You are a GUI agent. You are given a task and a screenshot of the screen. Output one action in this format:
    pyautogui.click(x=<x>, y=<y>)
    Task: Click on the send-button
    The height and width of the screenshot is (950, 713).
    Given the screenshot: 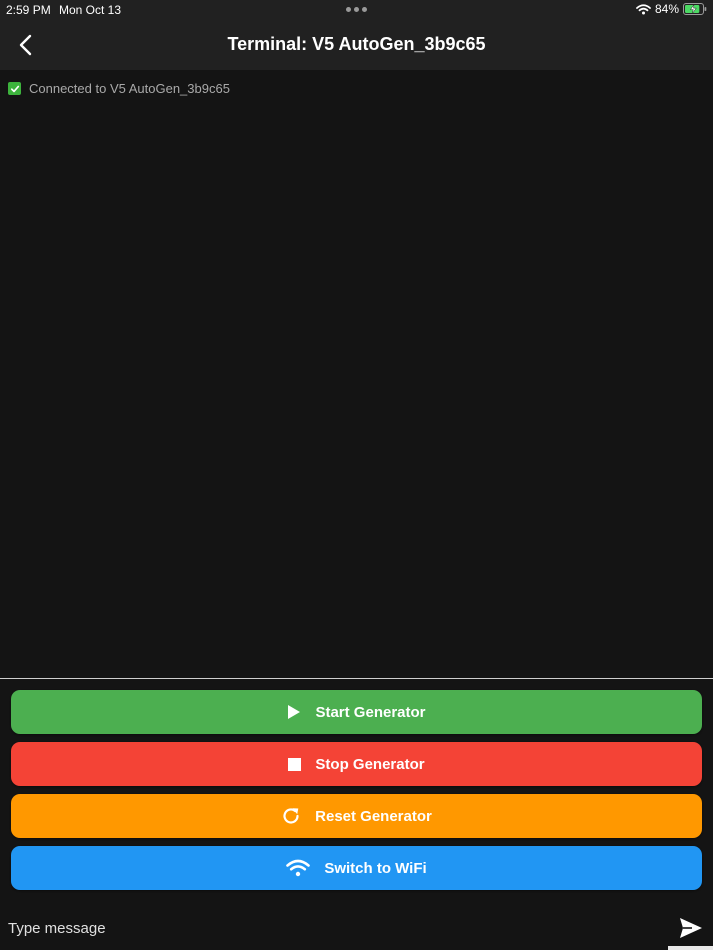 What is the action you would take?
    pyautogui.click(x=691, y=928)
    